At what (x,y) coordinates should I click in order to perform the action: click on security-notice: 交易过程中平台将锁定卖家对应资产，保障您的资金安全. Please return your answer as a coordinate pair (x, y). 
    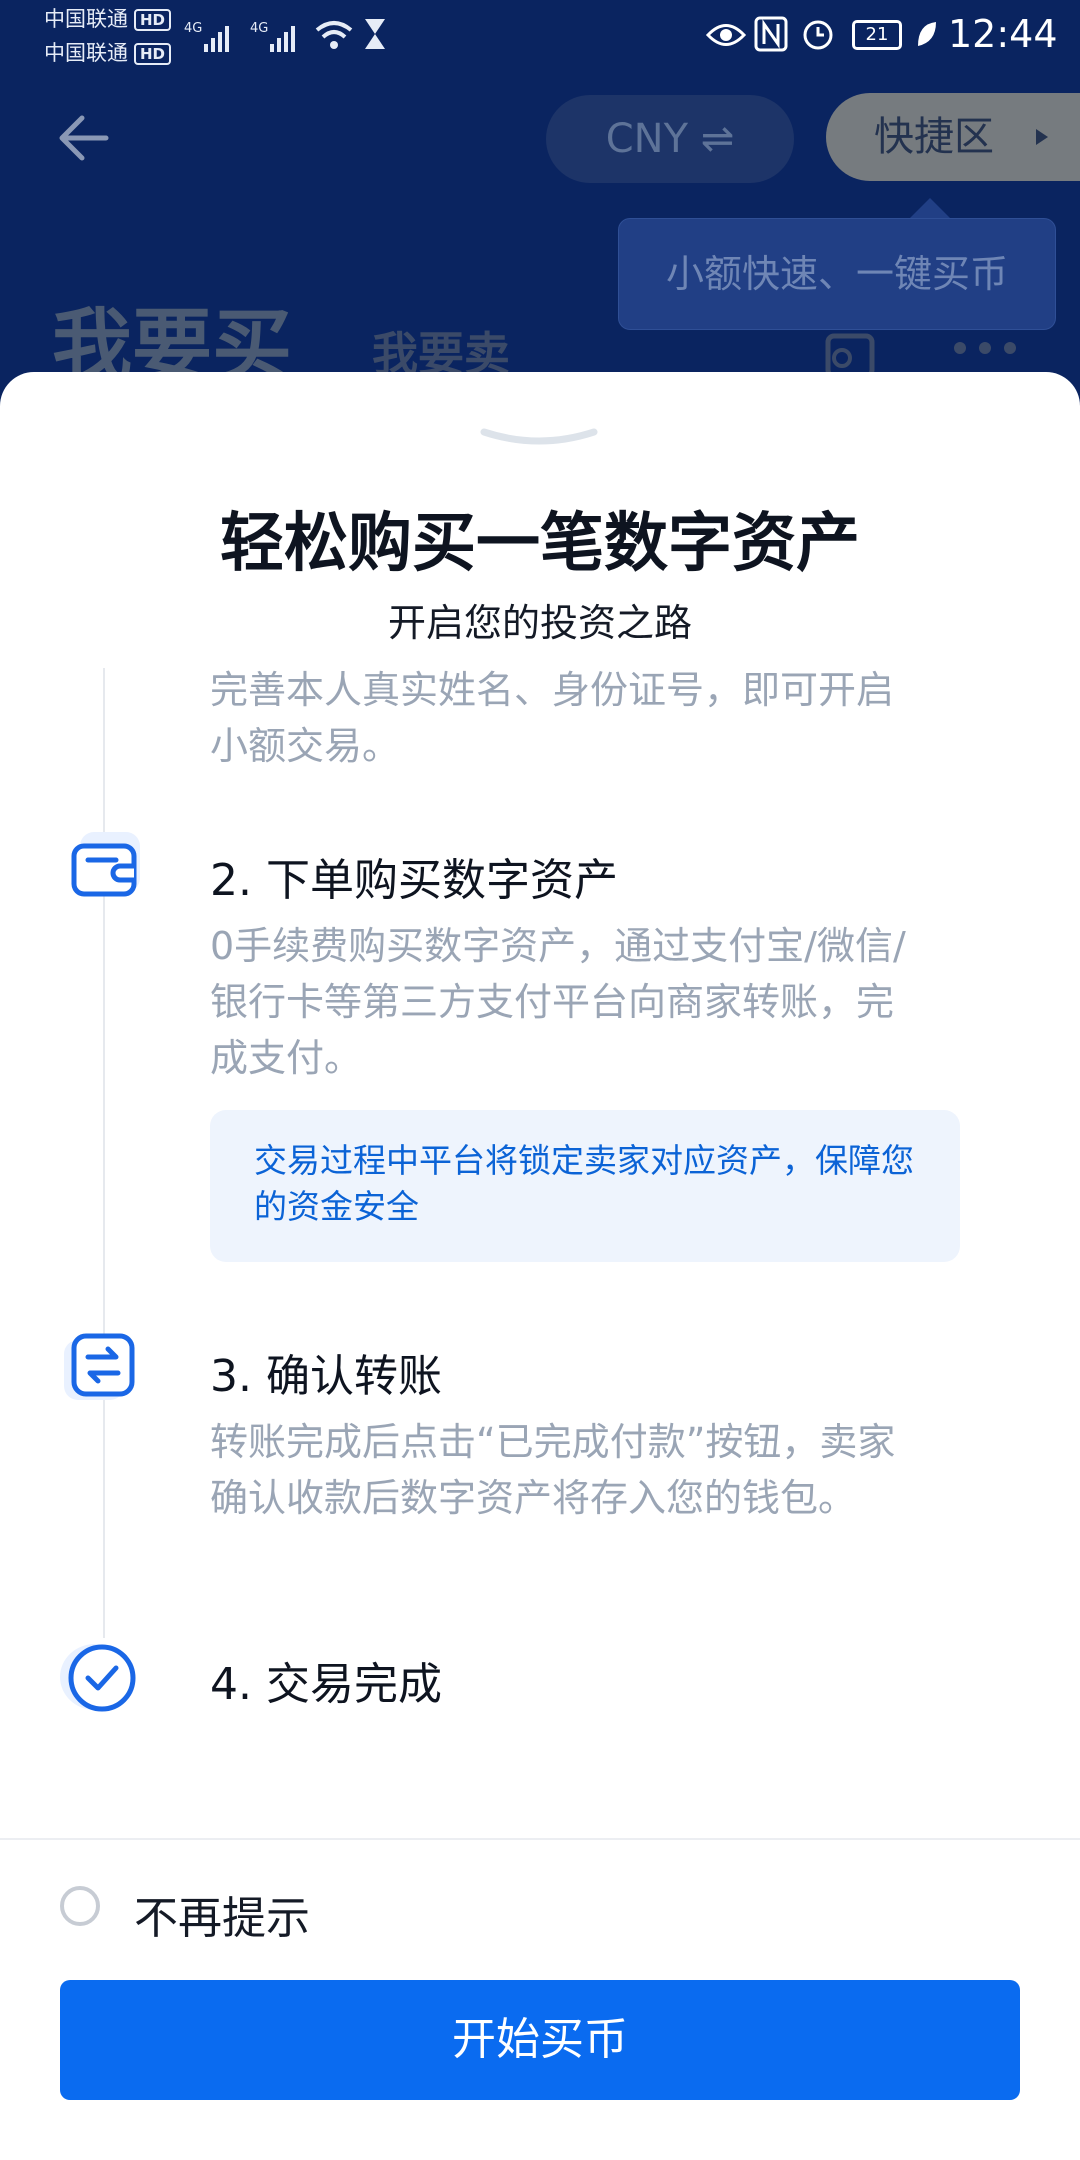
    Looking at the image, I should click on (585, 1186).